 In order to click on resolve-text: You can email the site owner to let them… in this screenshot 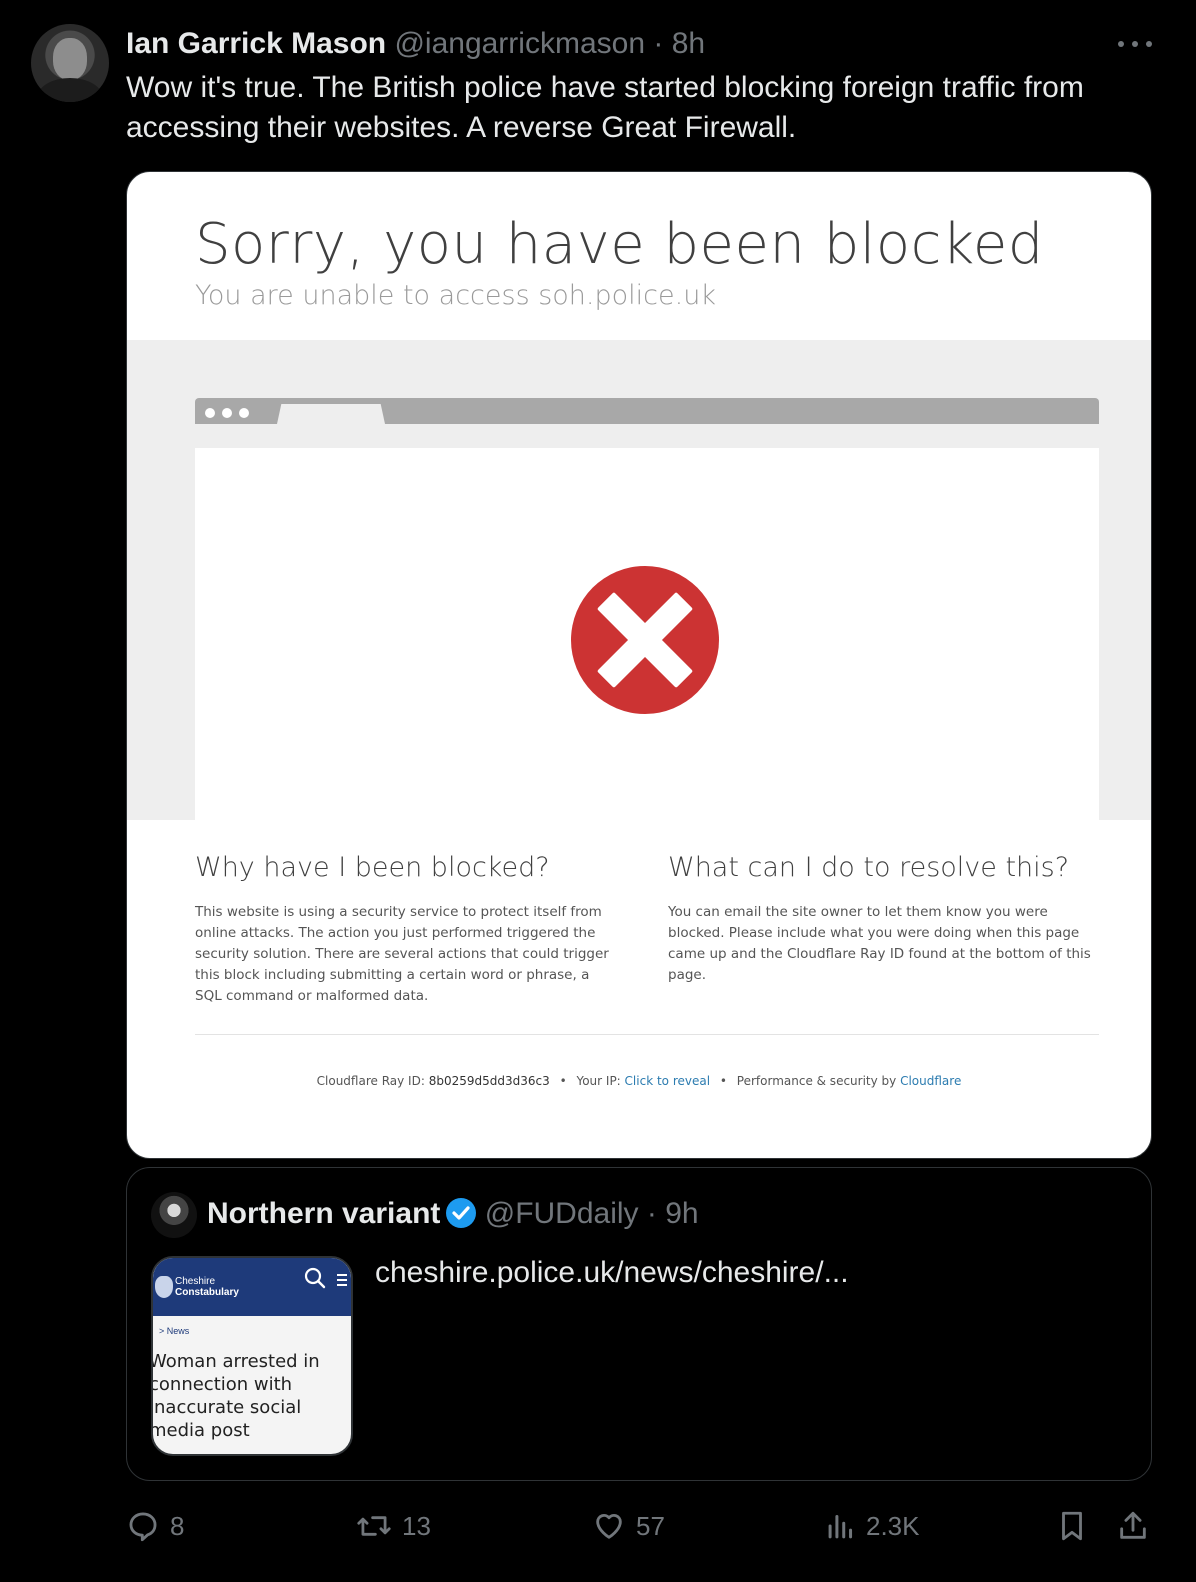, I will do `click(879, 943)`.